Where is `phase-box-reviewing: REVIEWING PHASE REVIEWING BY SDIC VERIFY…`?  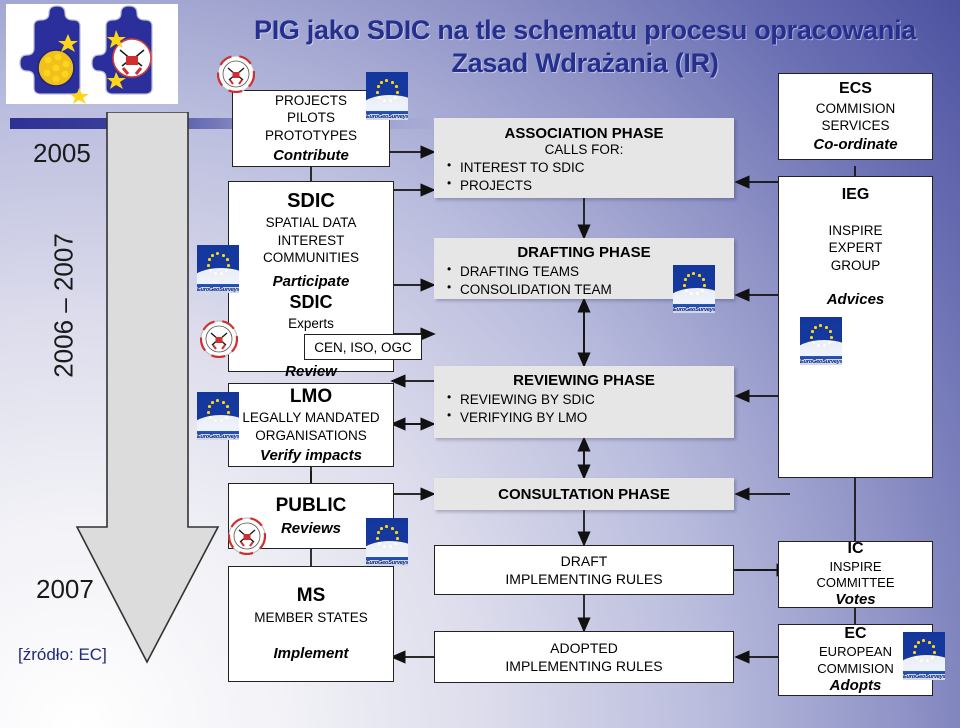
phase-box-reviewing: REVIEWING PHASE REVIEWING BY SDIC VERIFY… is located at coordinates (584, 402).